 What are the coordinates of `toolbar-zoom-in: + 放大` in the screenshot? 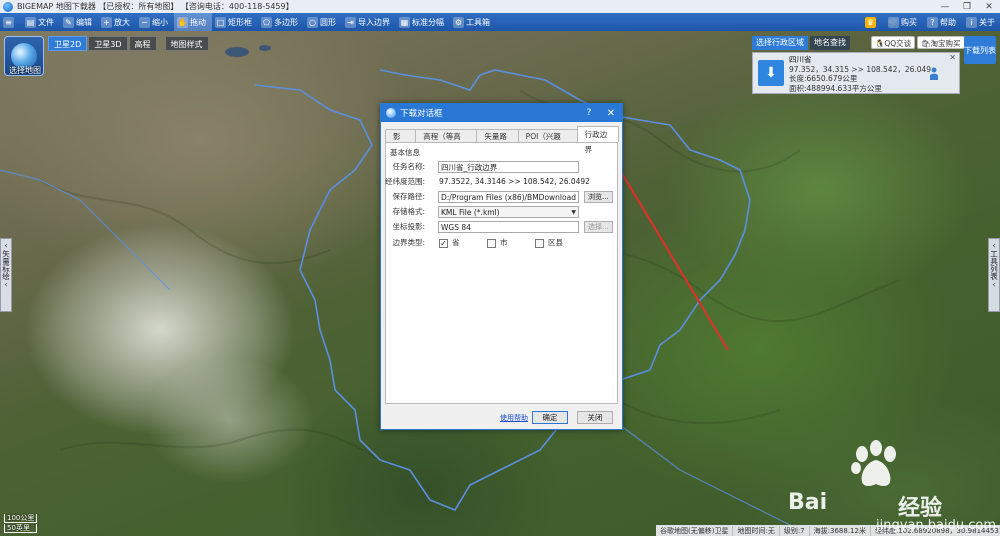 It's located at (117, 22).